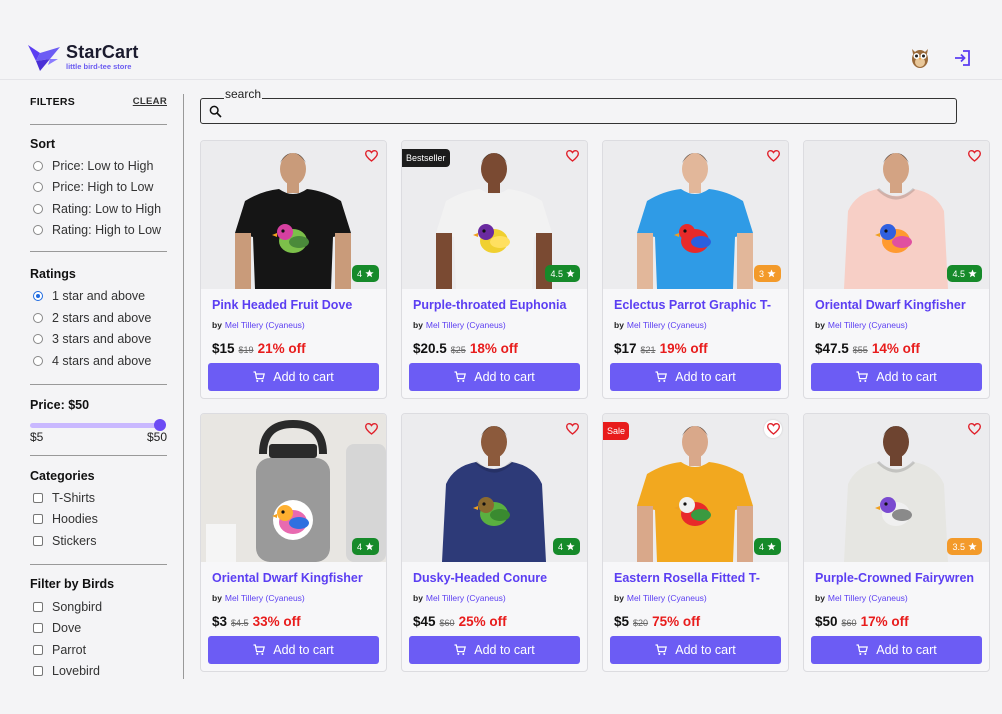 The height and width of the screenshot is (714, 1002). I want to click on sort-title: Sort, so click(42, 144).